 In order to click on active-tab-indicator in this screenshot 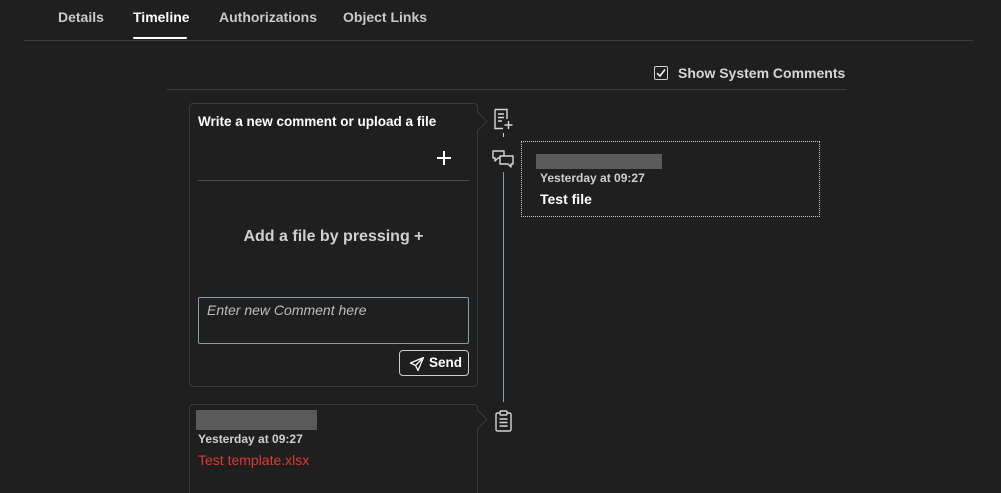, I will do `click(160, 38)`.